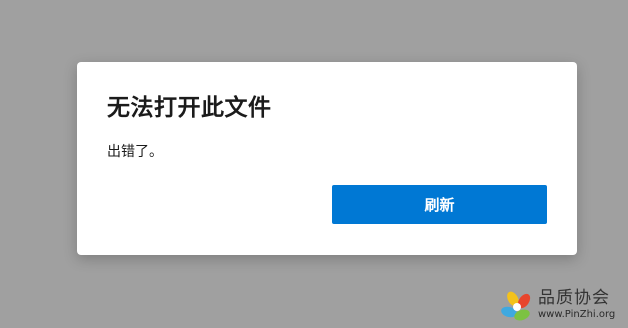  What do you see at coordinates (574, 298) in the screenshot?
I see `watermark-title: 品质协会` at bounding box center [574, 298].